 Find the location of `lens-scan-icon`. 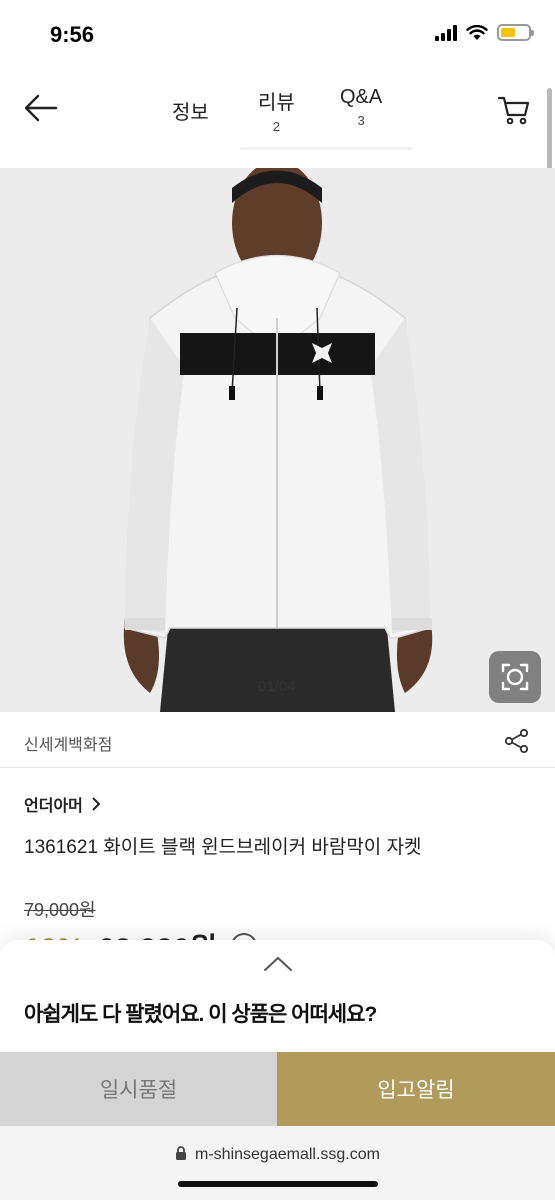

lens-scan-icon is located at coordinates (515, 677).